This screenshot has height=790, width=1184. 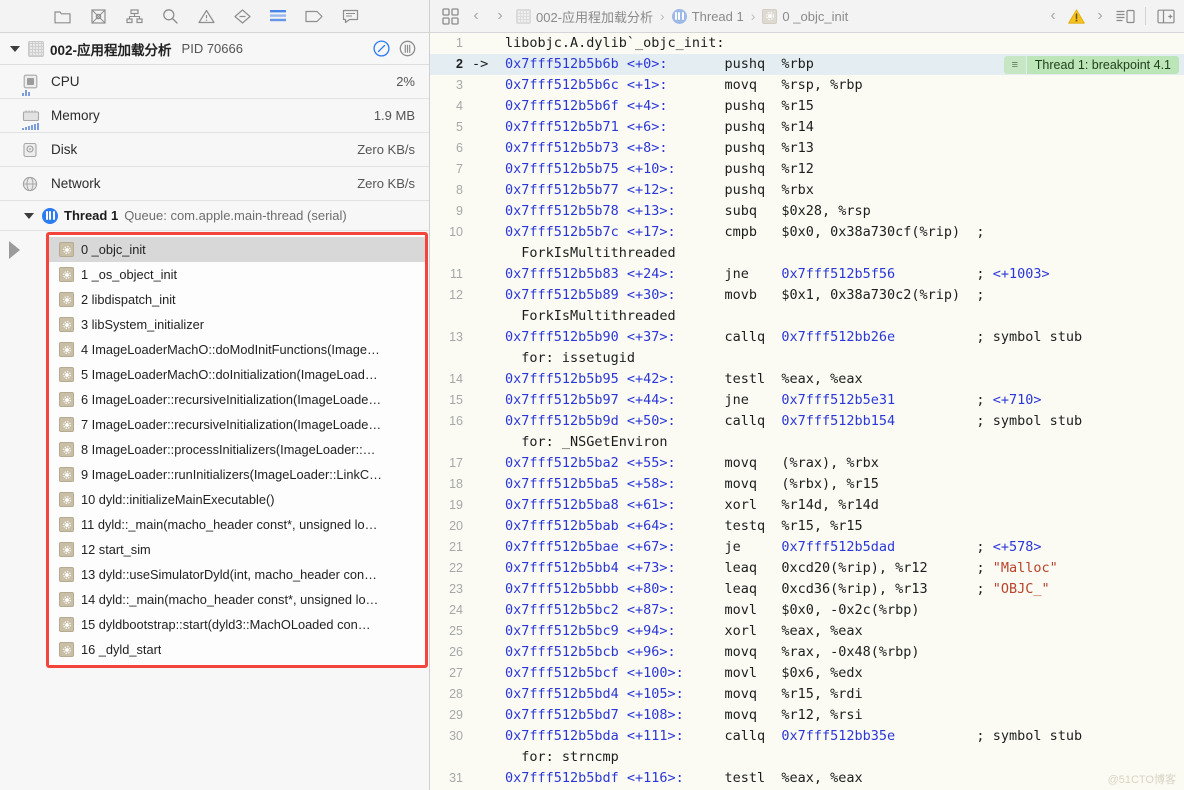 What do you see at coordinates (1125, 16) in the screenshot?
I see `assistant-editor-icon` at bounding box center [1125, 16].